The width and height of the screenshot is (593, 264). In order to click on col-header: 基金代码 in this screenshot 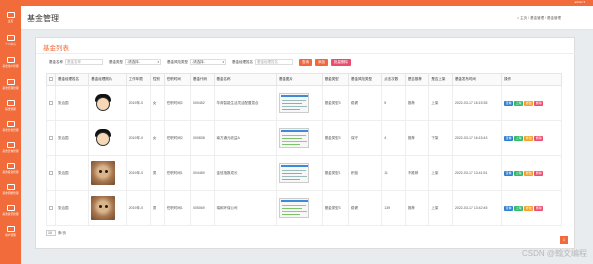, I will do `click(202, 79)`.